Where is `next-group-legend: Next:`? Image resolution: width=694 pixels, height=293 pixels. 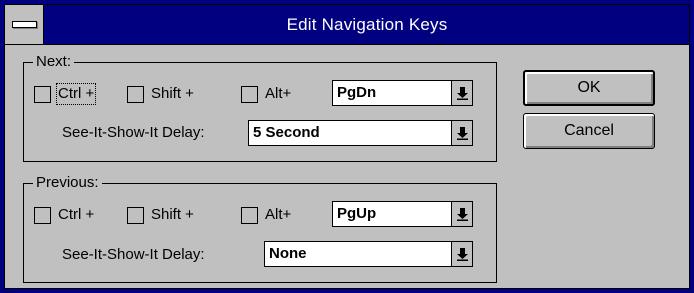
next-group-legend: Next: is located at coordinates (54, 61).